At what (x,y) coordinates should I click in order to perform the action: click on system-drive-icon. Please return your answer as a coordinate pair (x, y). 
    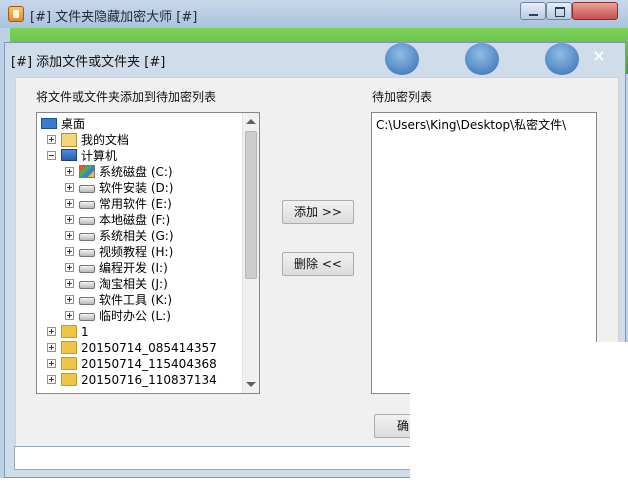
    Looking at the image, I should click on (87, 171).